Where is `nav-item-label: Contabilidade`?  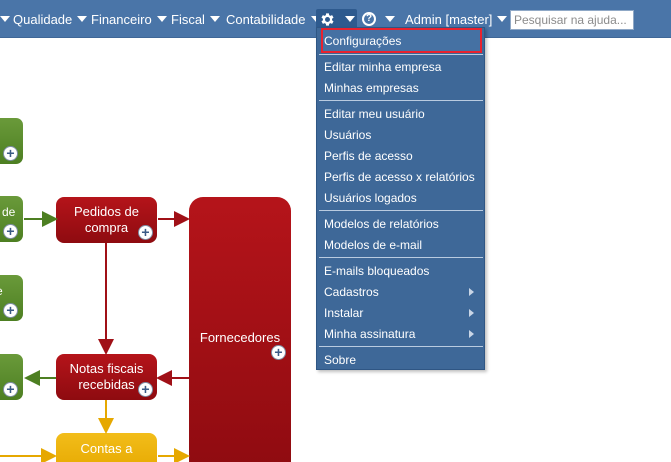 nav-item-label: Contabilidade is located at coordinates (266, 19).